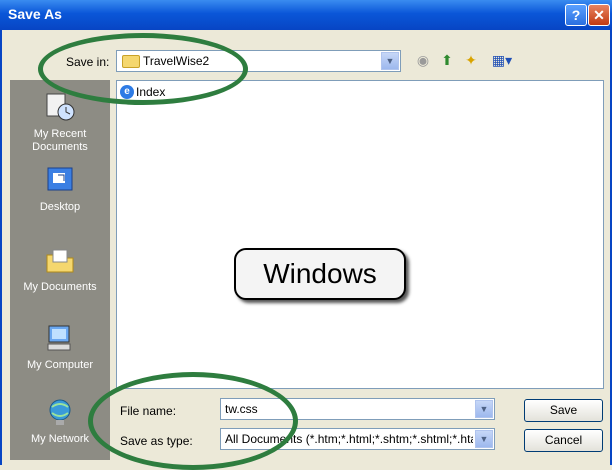 The height and width of the screenshot is (470, 612). I want to click on place-my-computer: My Computer, so click(60, 347).